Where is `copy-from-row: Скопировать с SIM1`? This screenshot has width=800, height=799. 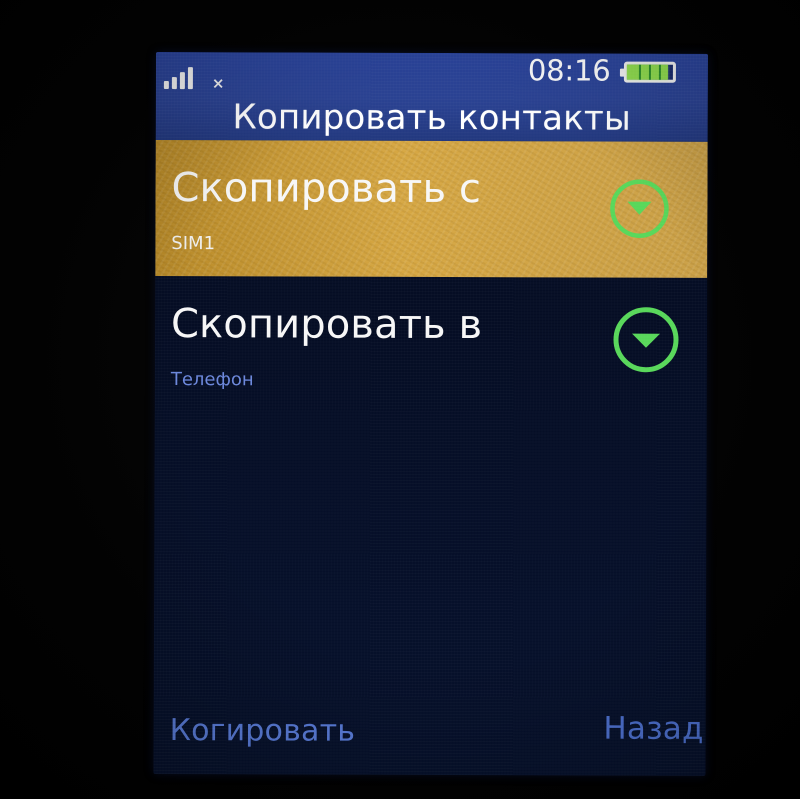 copy-from-row: Скопировать с SIM1 is located at coordinates (431, 208).